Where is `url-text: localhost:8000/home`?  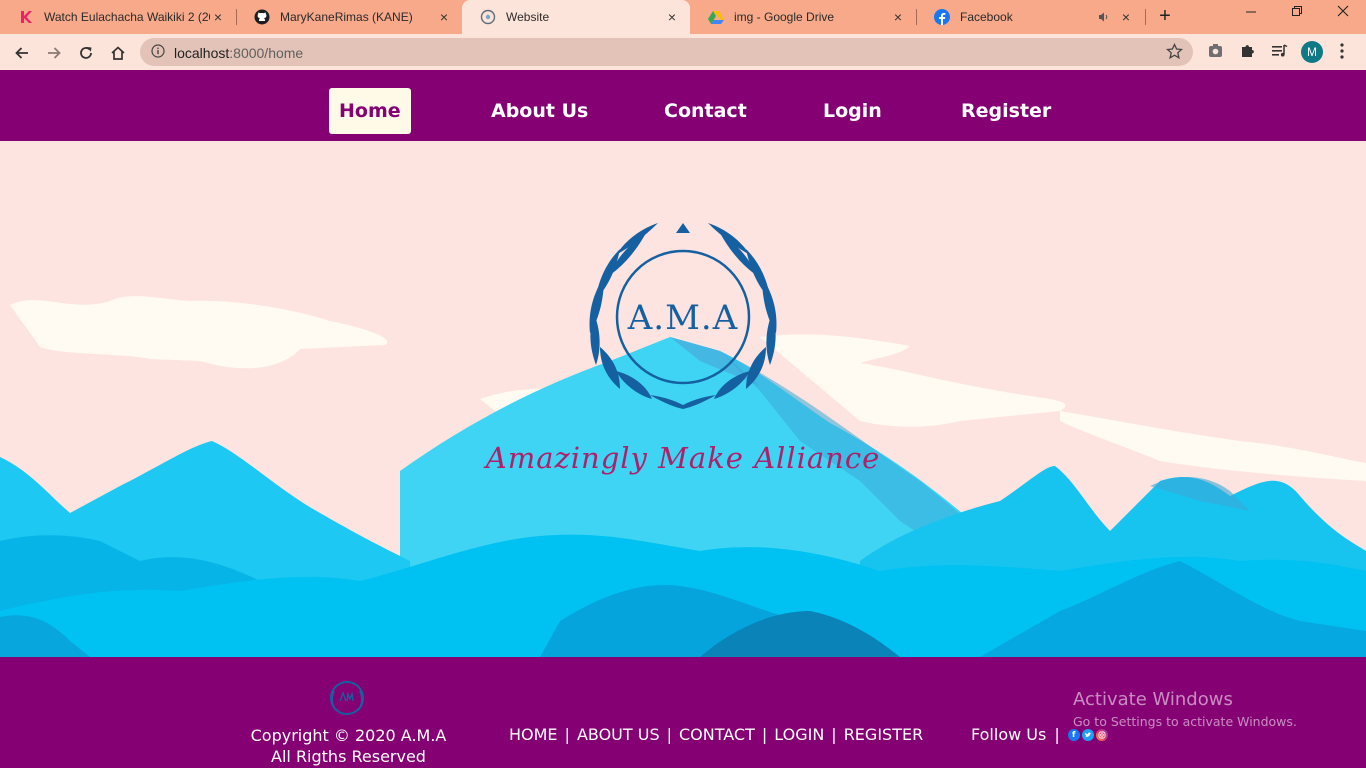 url-text: localhost:8000/home is located at coordinates (238, 53).